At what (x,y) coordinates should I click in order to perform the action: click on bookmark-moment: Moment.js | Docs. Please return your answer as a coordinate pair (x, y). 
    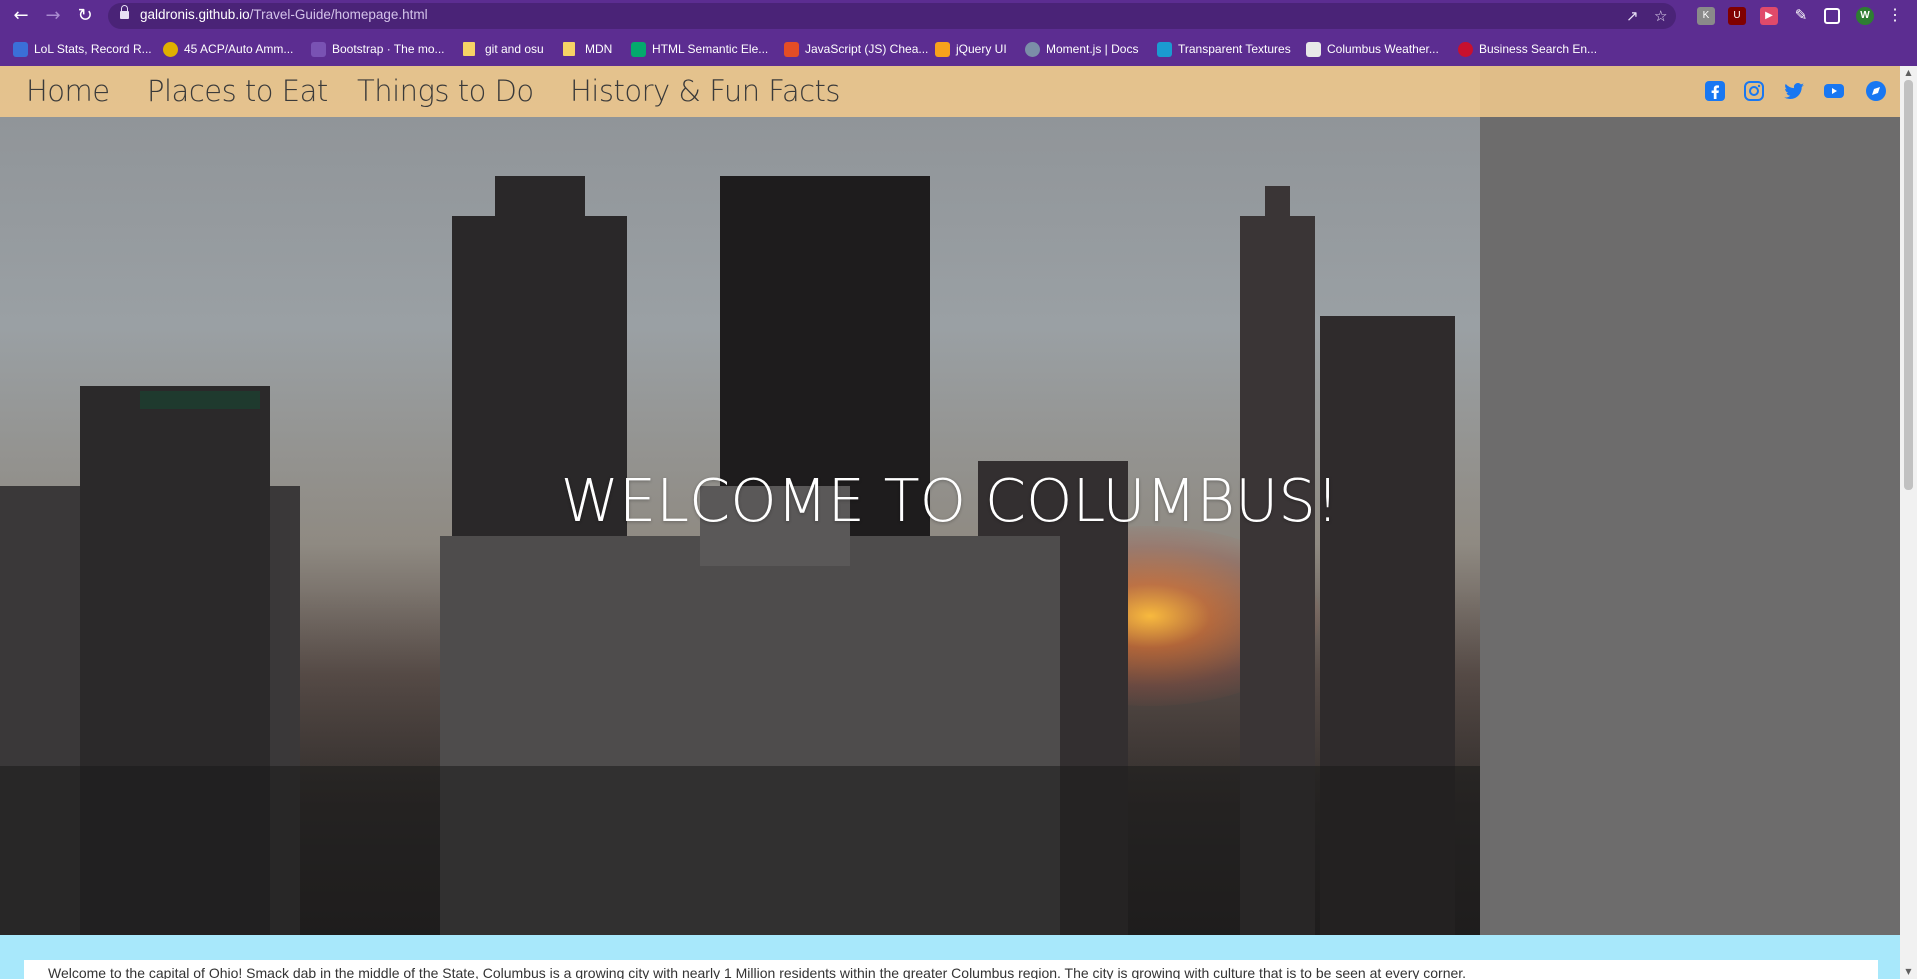
    Looking at the image, I should click on (1081, 49).